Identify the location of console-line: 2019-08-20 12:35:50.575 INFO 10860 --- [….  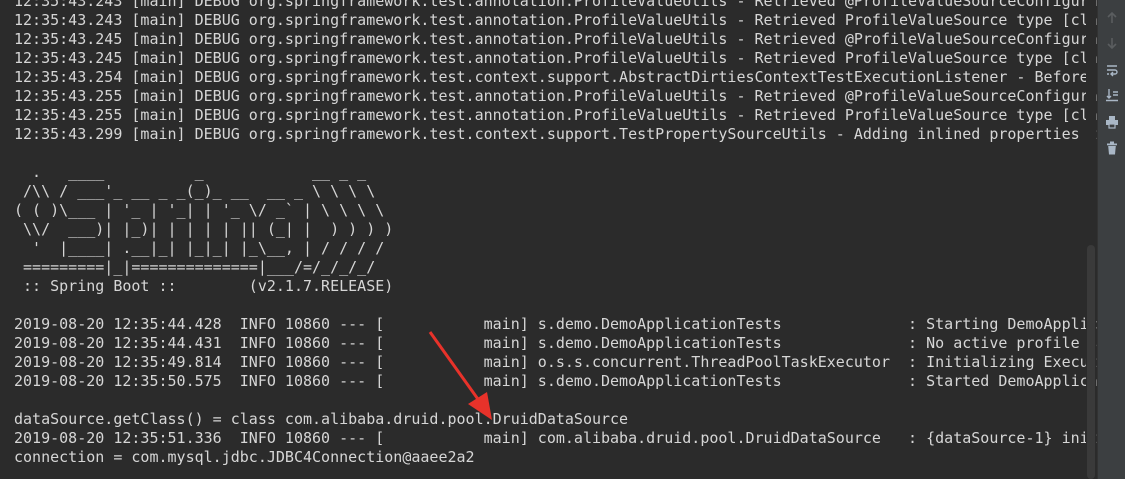
(555, 381).